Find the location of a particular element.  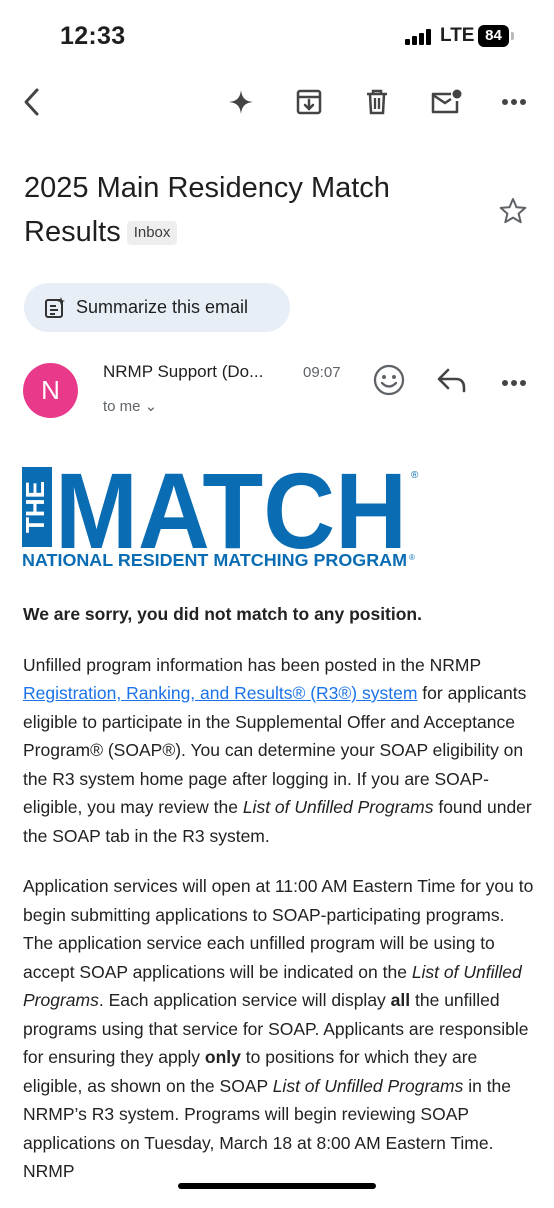

archive-icon is located at coordinates (309, 102).